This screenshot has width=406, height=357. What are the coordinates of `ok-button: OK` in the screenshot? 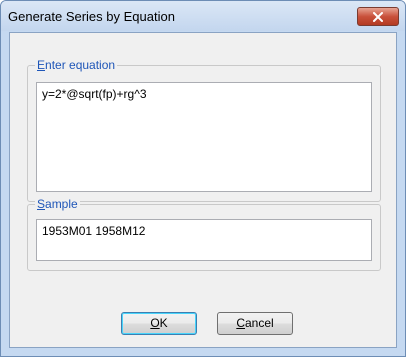 It's located at (159, 323).